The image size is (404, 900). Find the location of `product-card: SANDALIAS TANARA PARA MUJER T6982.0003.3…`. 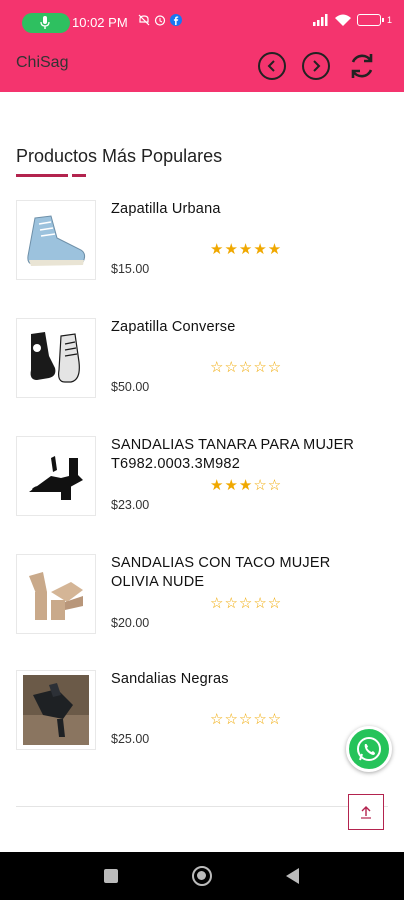

product-card: SANDALIAS TANARA PARA MUJER T6982.0003.3… is located at coordinates (196, 481).